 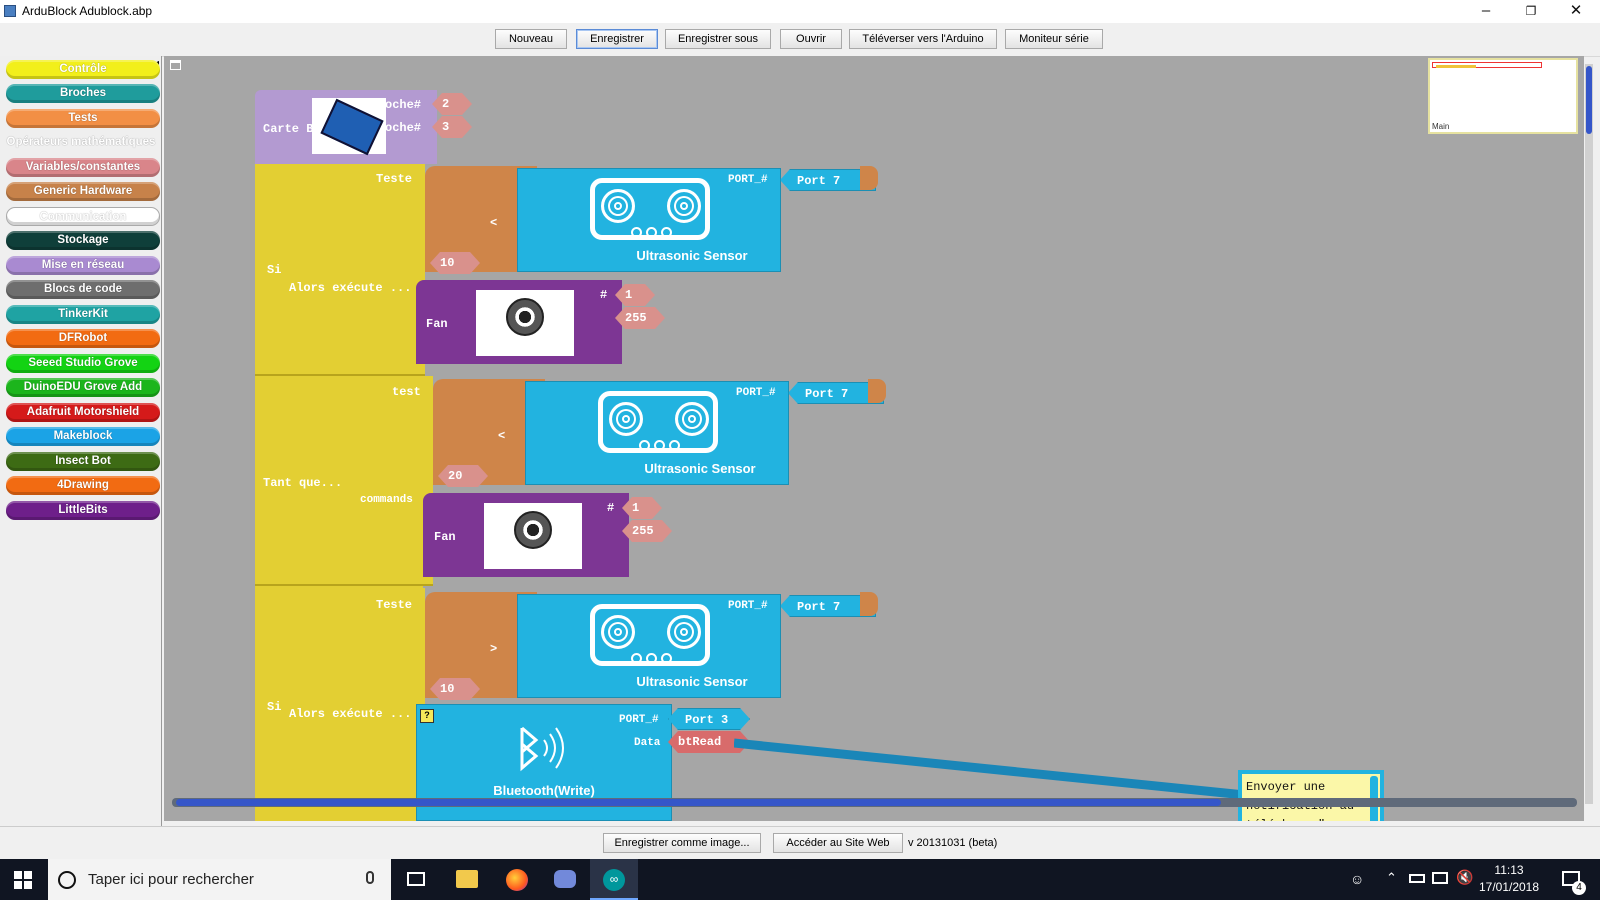 I want to click on people-icon: ☺, so click(x=1357, y=879).